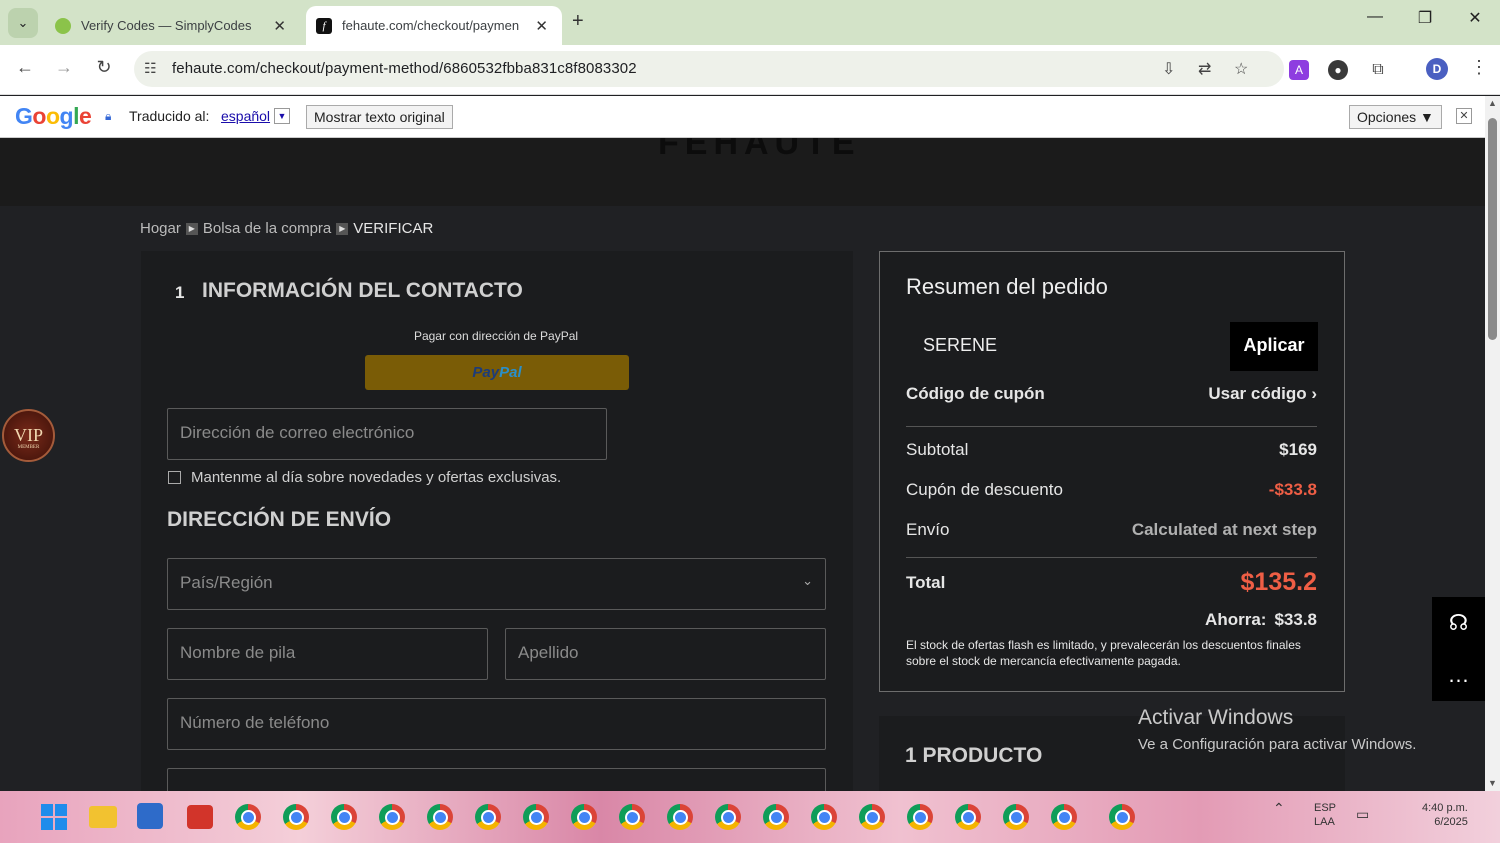 Image resolution: width=1500 pixels, height=843 pixels. What do you see at coordinates (327, 654) in the screenshot?
I see `first-name-field: Nombre de pila` at bounding box center [327, 654].